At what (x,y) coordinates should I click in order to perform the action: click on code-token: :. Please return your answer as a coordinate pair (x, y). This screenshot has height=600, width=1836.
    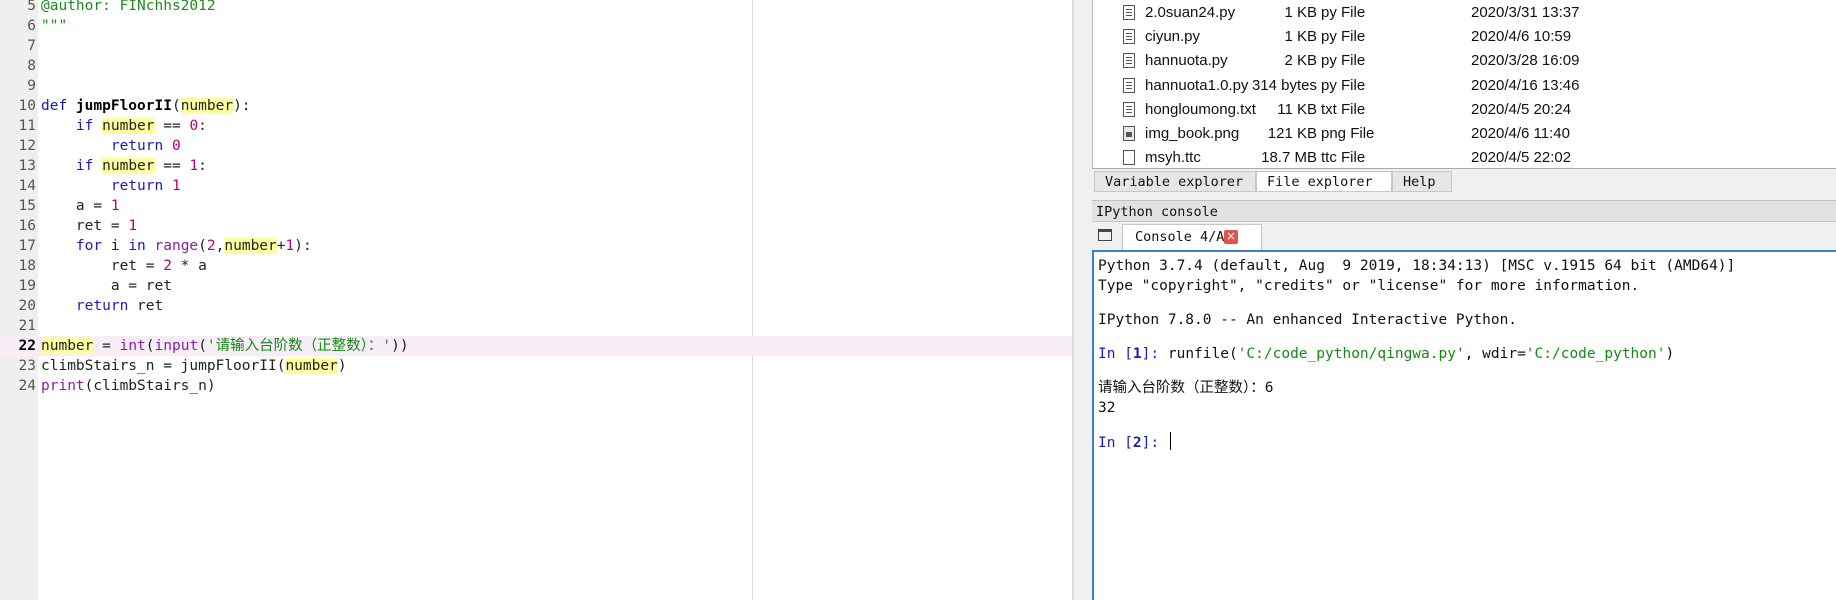
    Looking at the image, I should click on (202, 166).